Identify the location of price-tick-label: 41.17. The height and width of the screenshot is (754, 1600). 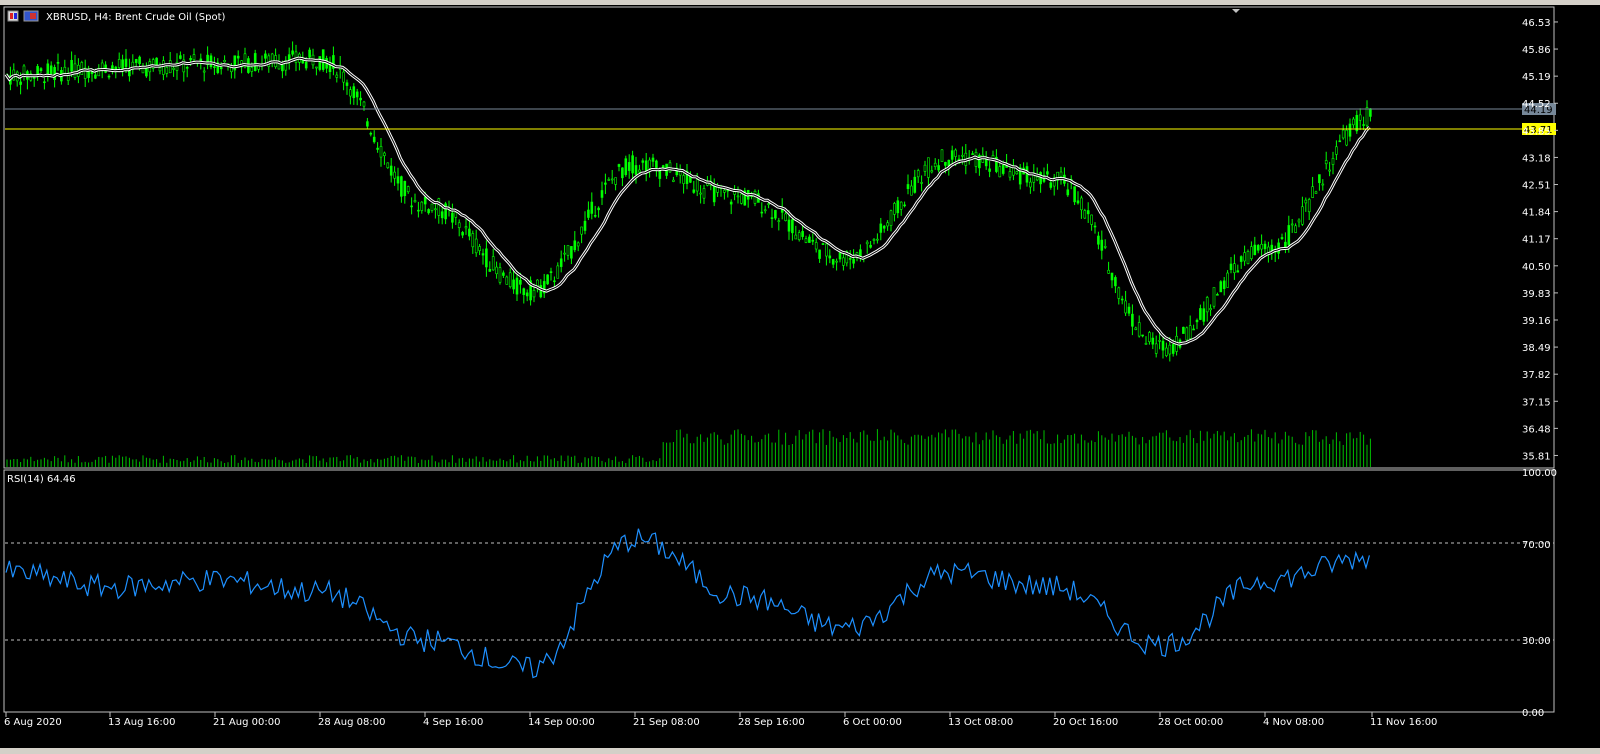
(1536, 240).